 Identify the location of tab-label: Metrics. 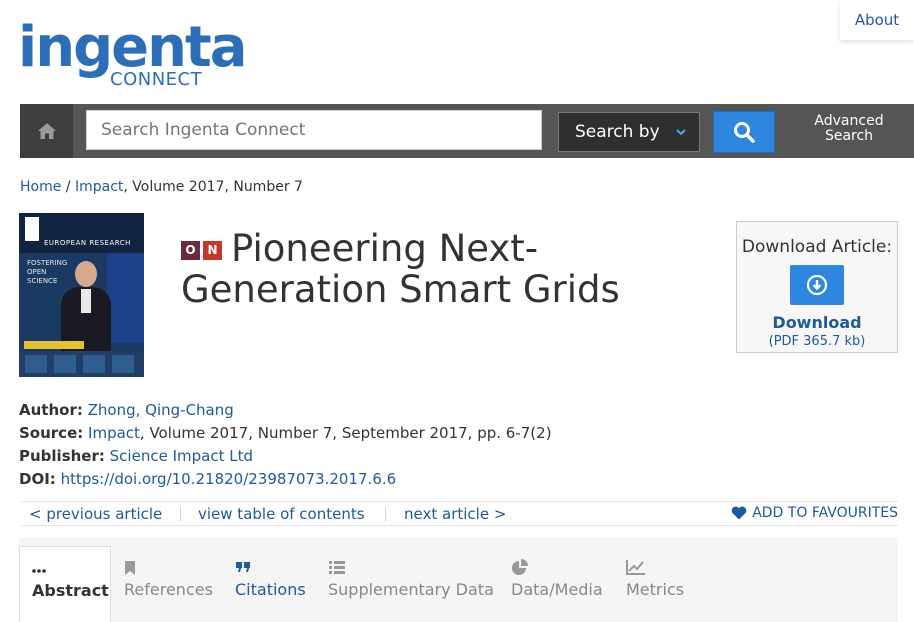
(655, 589).